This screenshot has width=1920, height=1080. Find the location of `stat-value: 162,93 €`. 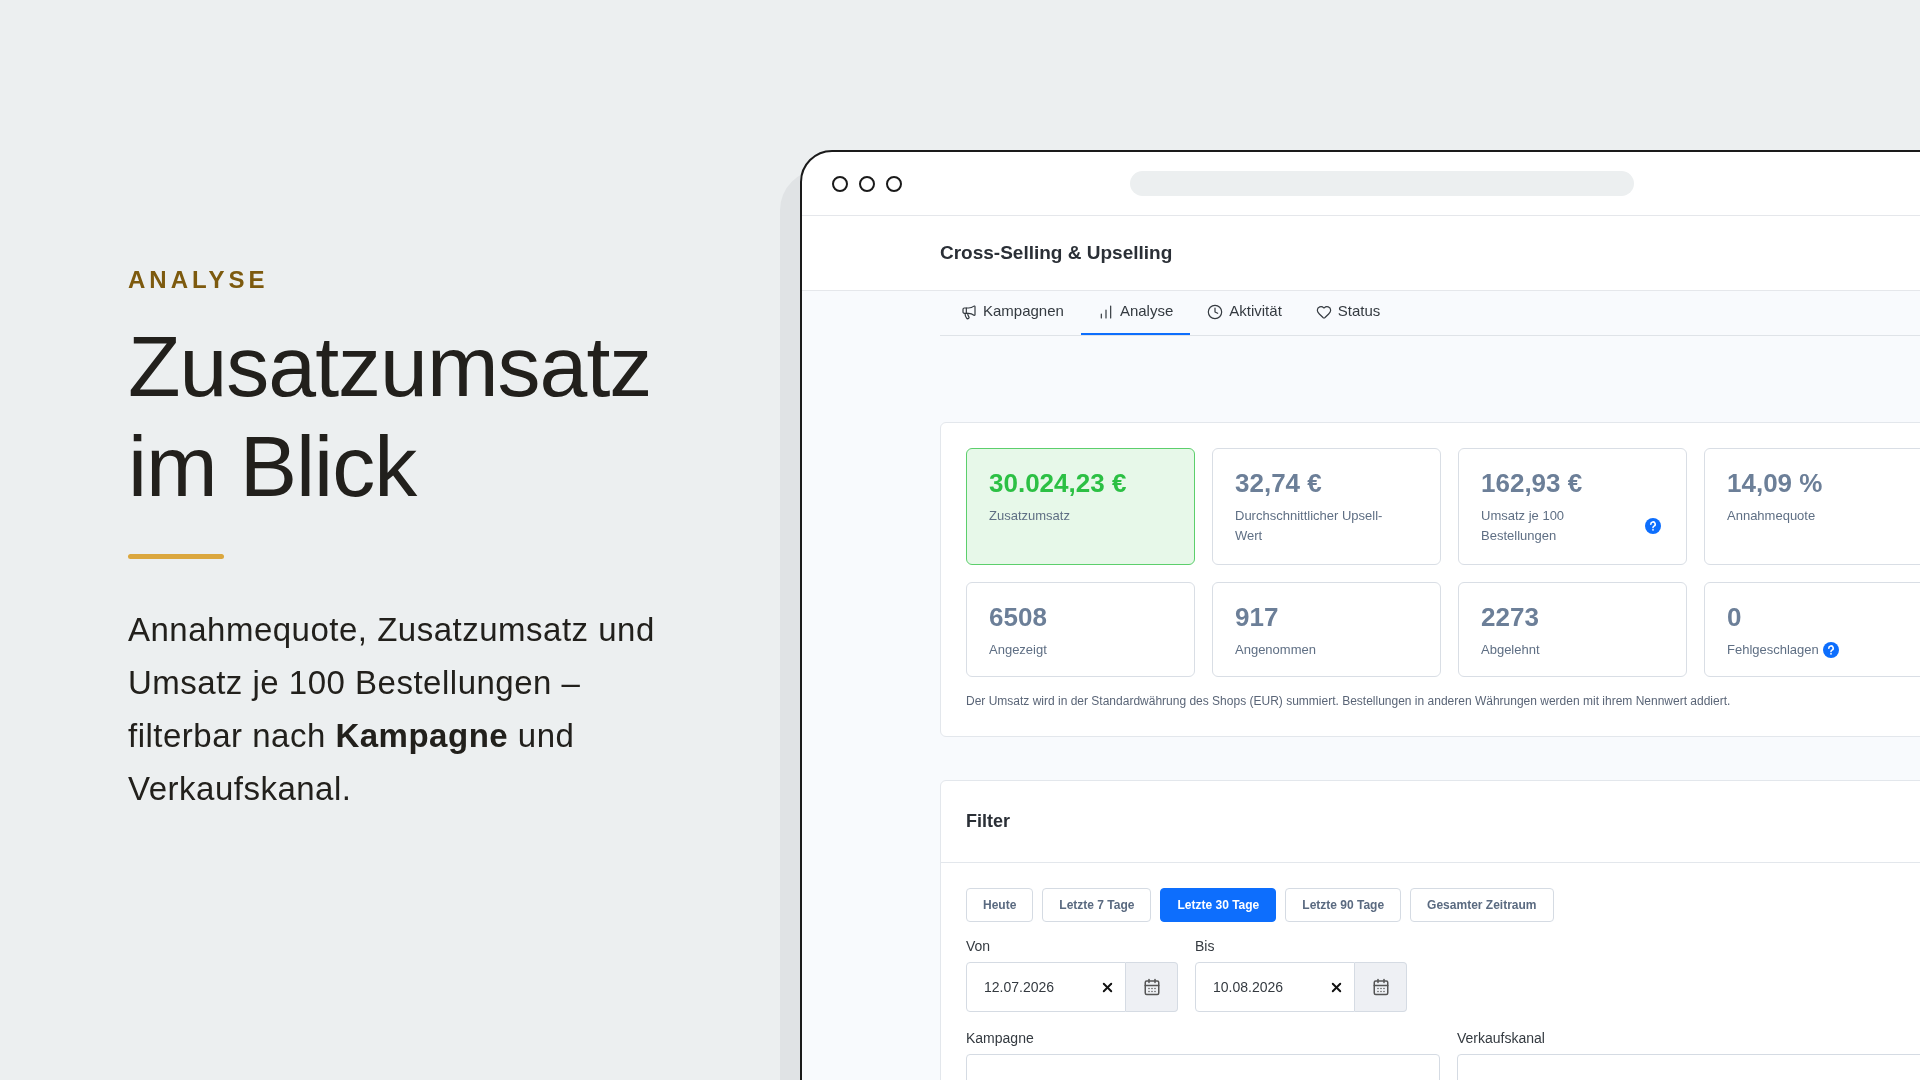

stat-value: 162,93 € is located at coordinates (1532, 483).